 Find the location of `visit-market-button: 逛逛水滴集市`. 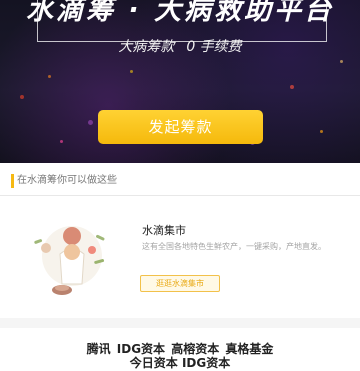

visit-market-button: 逛逛水滴集市 is located at coordinates (180, 283).